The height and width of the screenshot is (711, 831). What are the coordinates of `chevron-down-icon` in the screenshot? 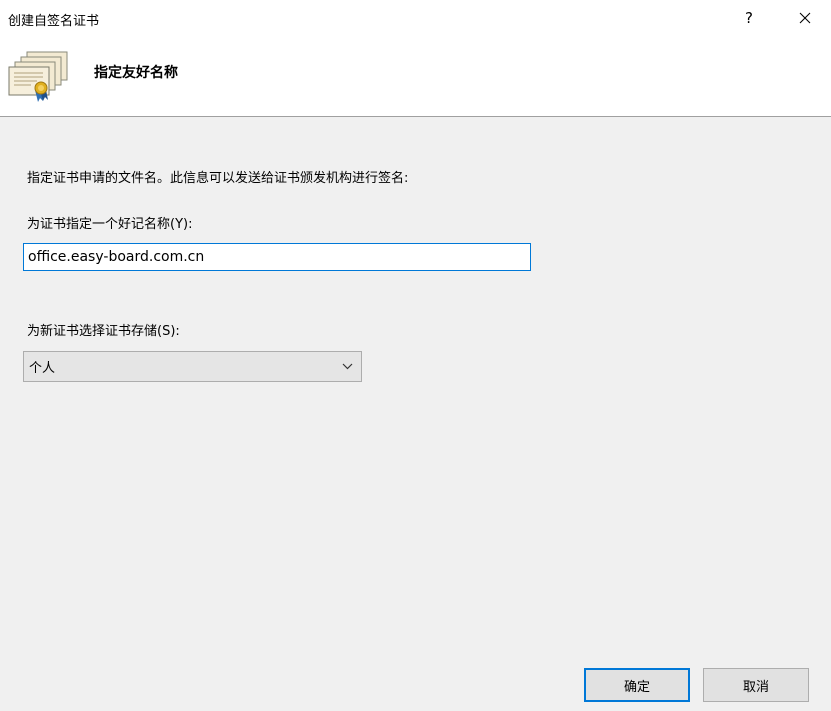 It's located at (347, 366).